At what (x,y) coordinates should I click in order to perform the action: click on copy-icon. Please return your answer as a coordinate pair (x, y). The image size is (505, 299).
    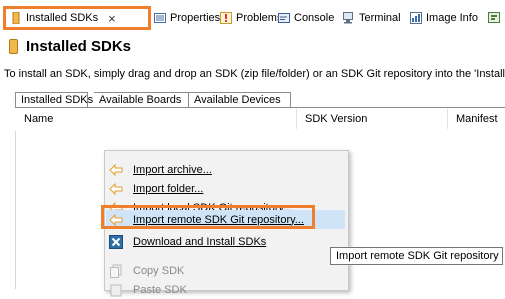
    Looking at the image, I should click on (116, 271).